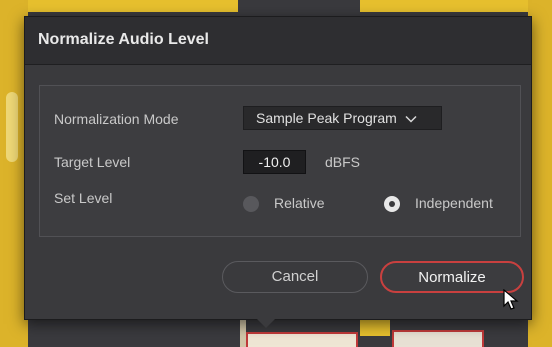 The width and height of the screenshot is (552, 347). I want to click on audio-clip-bottom, so click(375, 327).